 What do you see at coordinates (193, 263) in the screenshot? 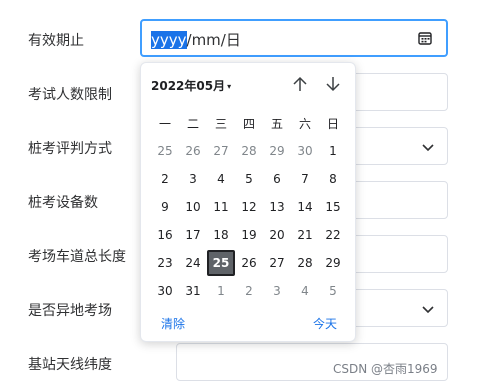
I see `day-cell: 24` at bounding box center [193, 263].